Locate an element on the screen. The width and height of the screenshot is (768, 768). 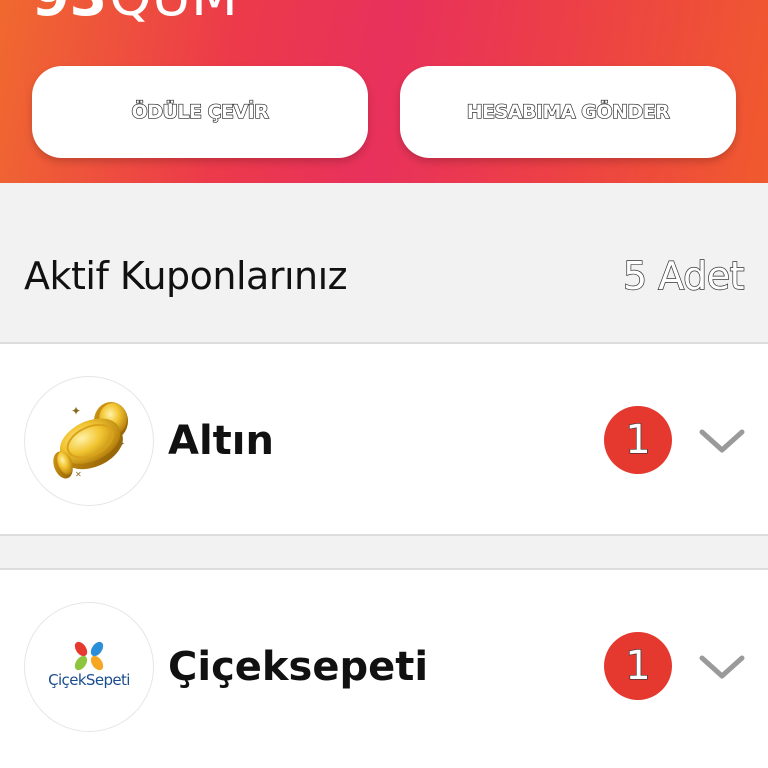
send-to-account-button: HESABIMA GÖNDER is located at coordinates (568, 112).